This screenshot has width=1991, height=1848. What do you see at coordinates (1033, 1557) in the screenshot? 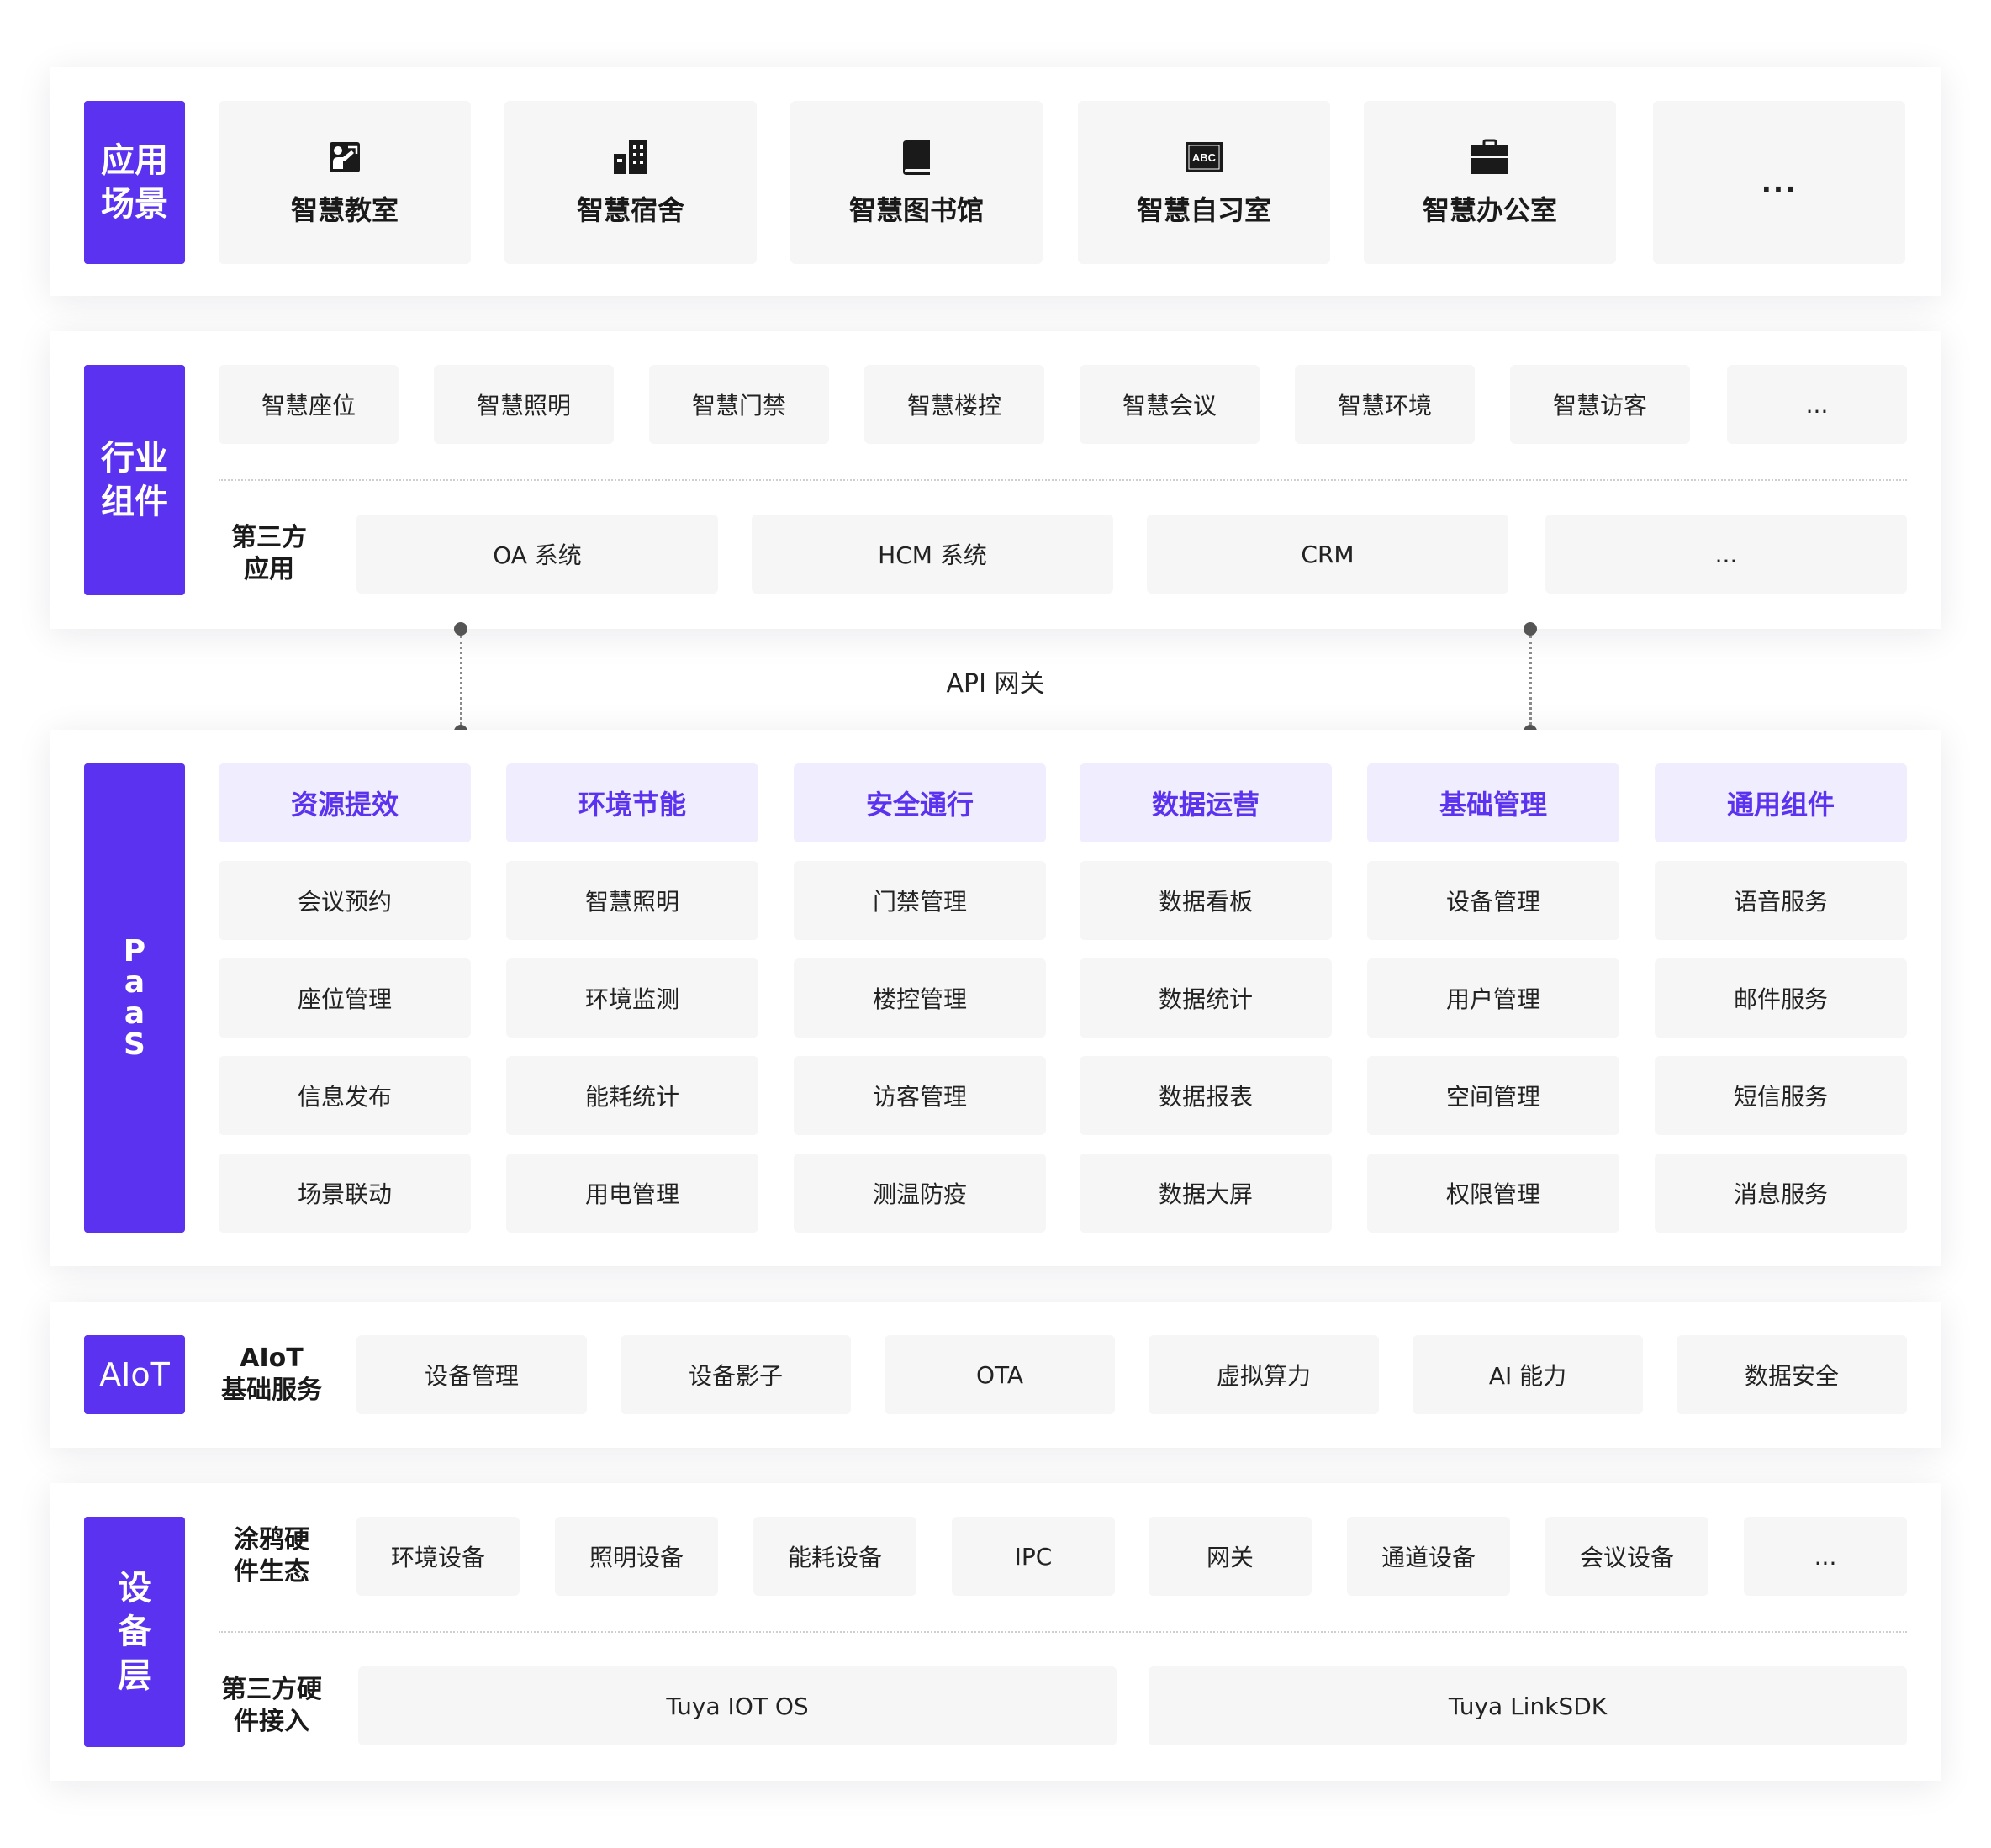
I see `tuya-device: IPC` at bounding box center [1033, 1557].